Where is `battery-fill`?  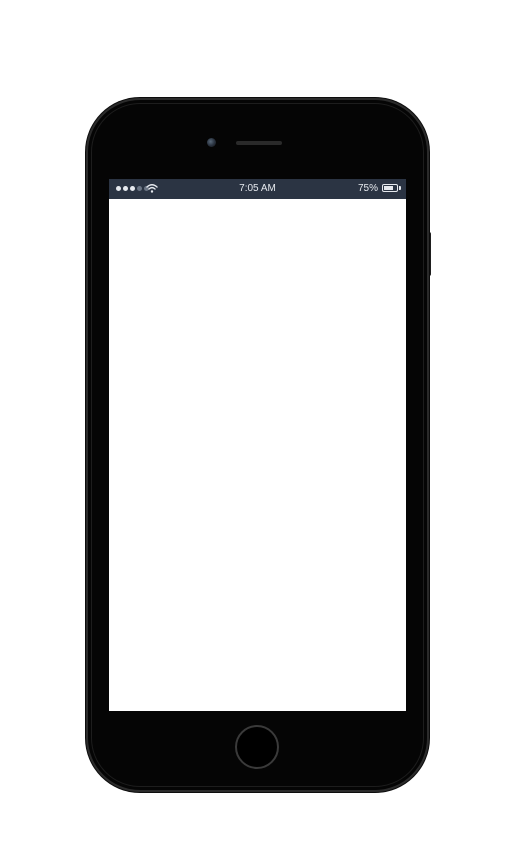
battery-fill is located at coordinates (388, 188).